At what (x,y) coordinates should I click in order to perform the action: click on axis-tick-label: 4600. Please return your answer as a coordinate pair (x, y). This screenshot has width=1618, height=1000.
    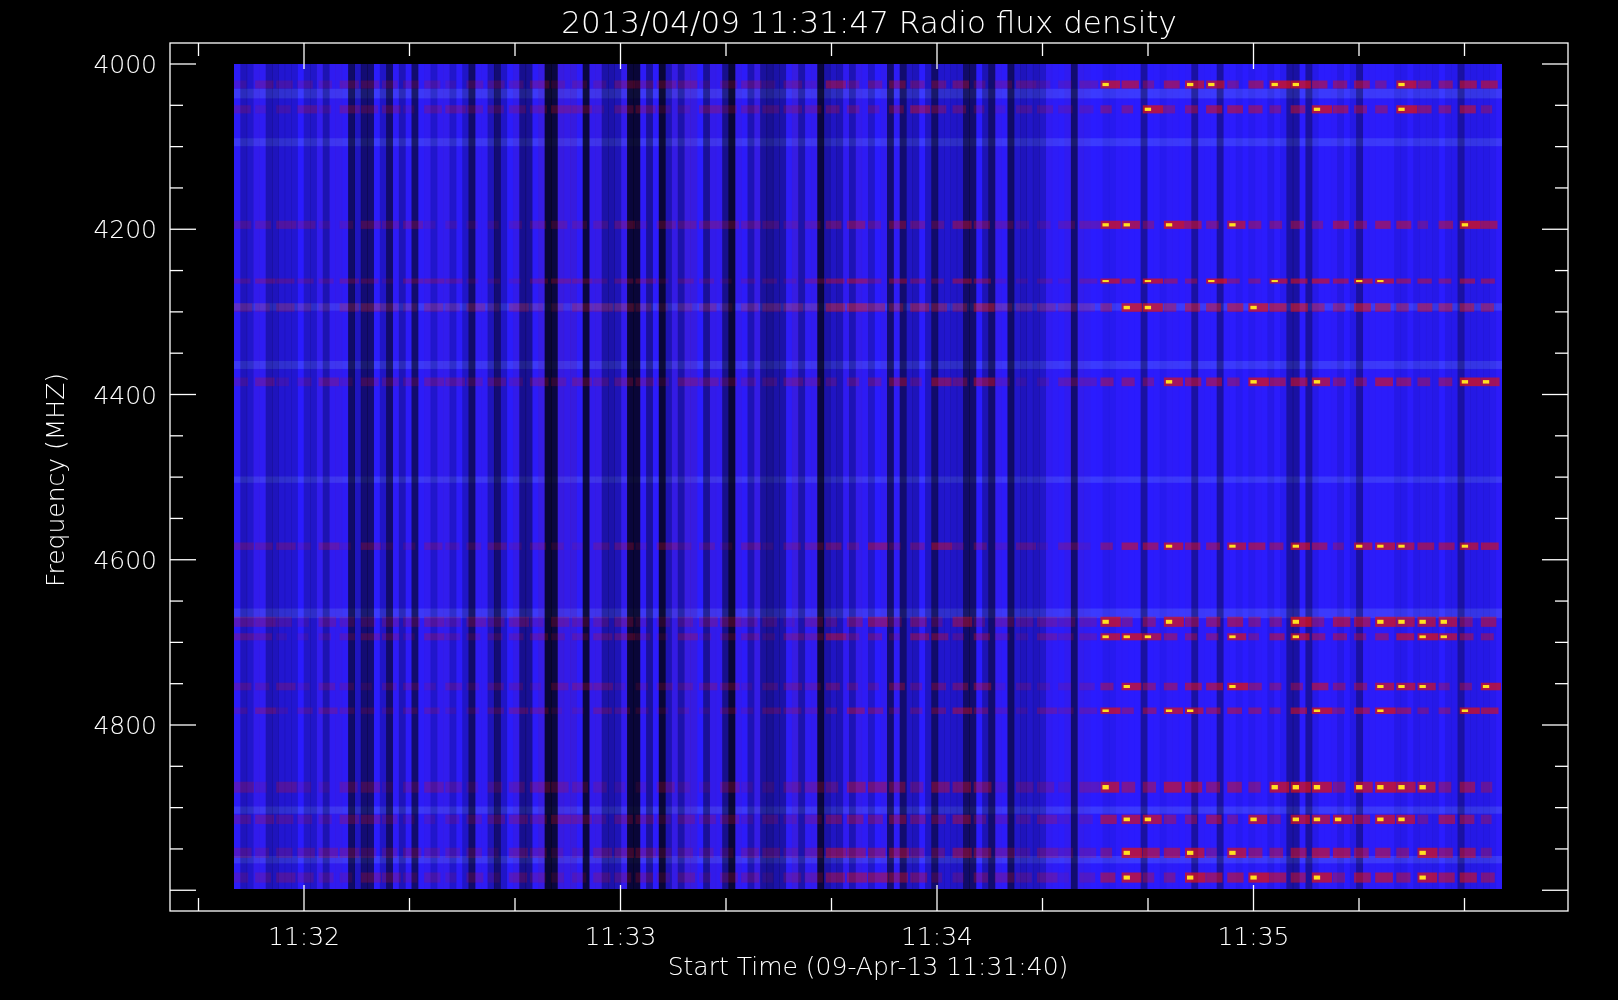
    Looking at the image, I should click on (125, 560).